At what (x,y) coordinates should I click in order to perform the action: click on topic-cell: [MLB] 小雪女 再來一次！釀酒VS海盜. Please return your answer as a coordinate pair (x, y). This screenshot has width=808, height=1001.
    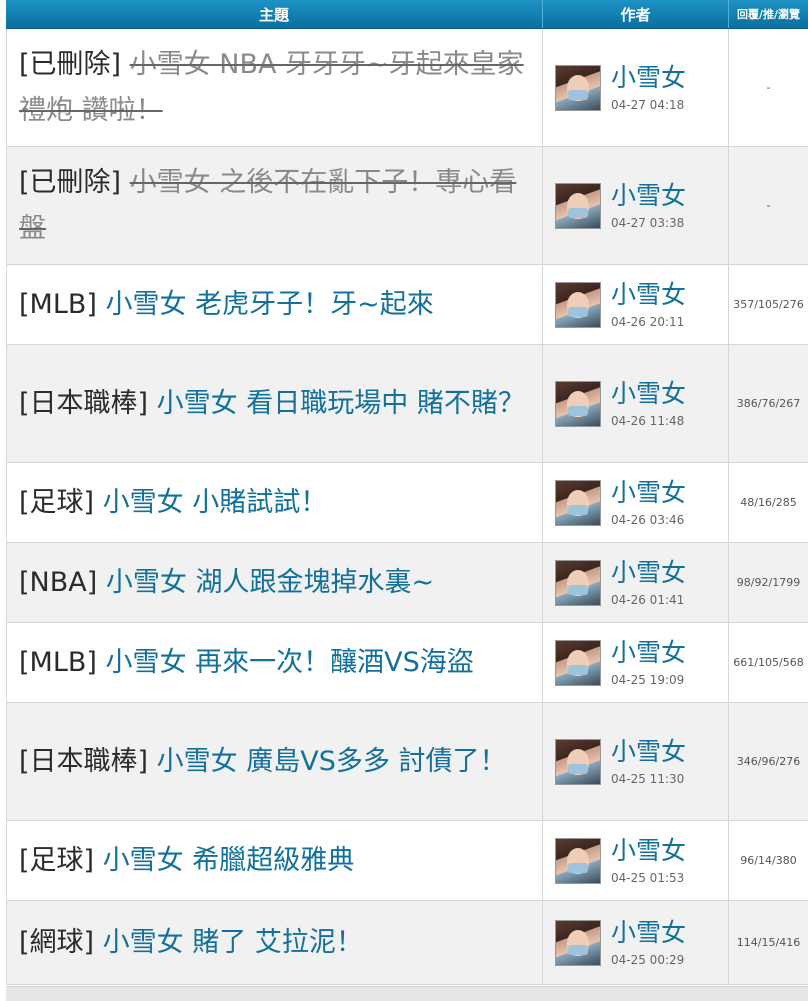
    Looking at the image, I should click on (274, 662).